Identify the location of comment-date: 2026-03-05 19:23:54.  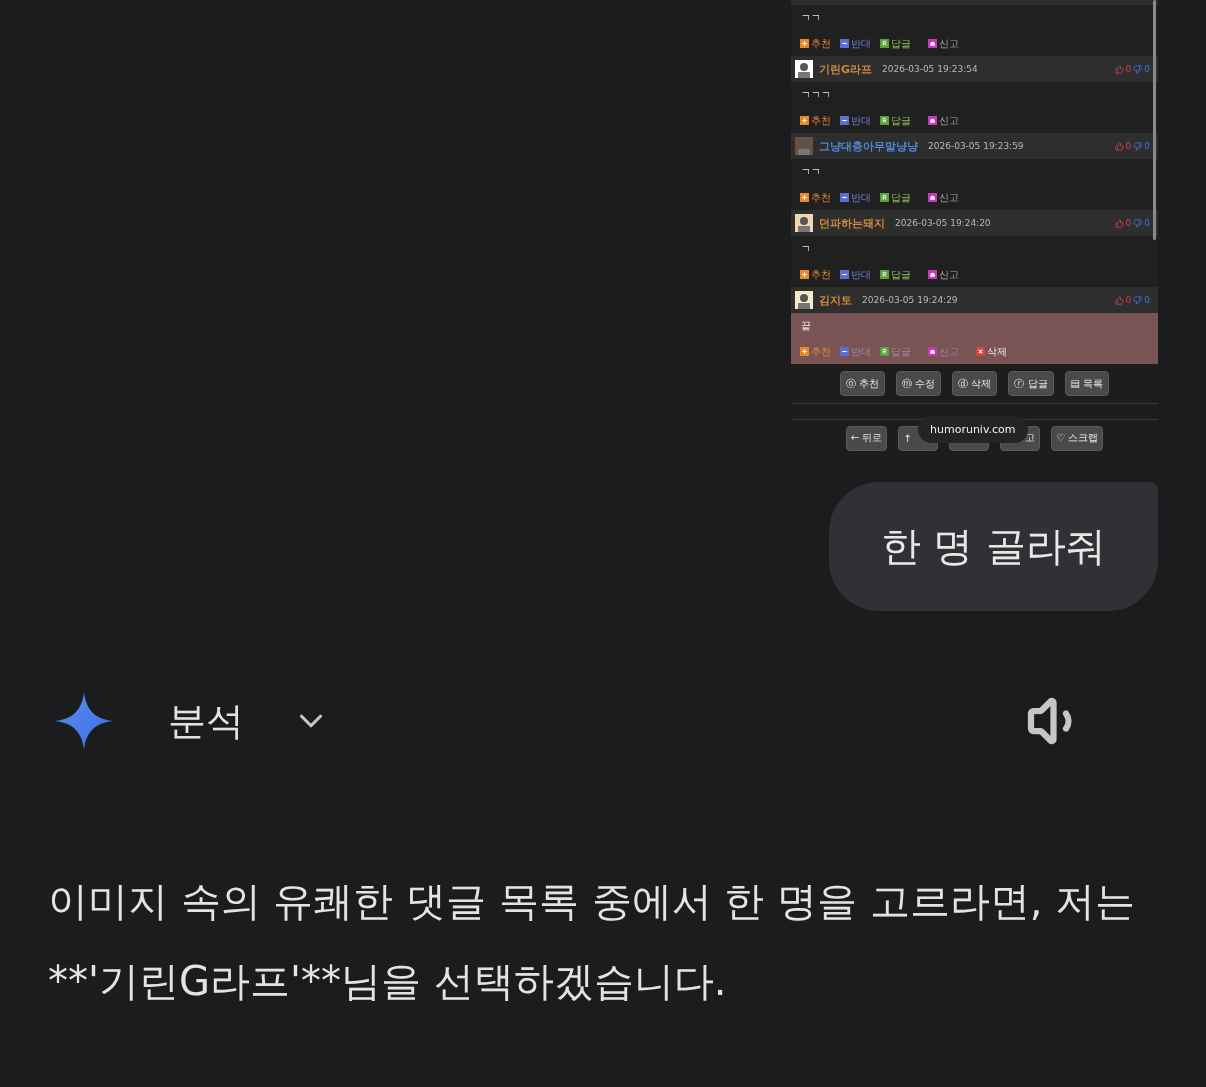
(930, 69).